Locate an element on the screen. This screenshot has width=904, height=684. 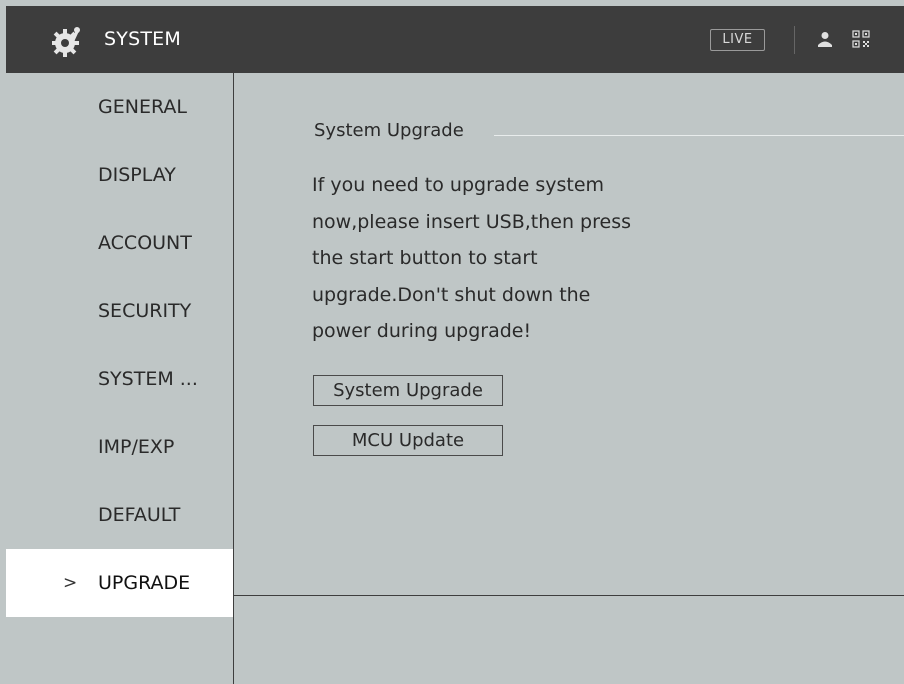
chevron-right-icon: > is located at coordinates (70, 583).